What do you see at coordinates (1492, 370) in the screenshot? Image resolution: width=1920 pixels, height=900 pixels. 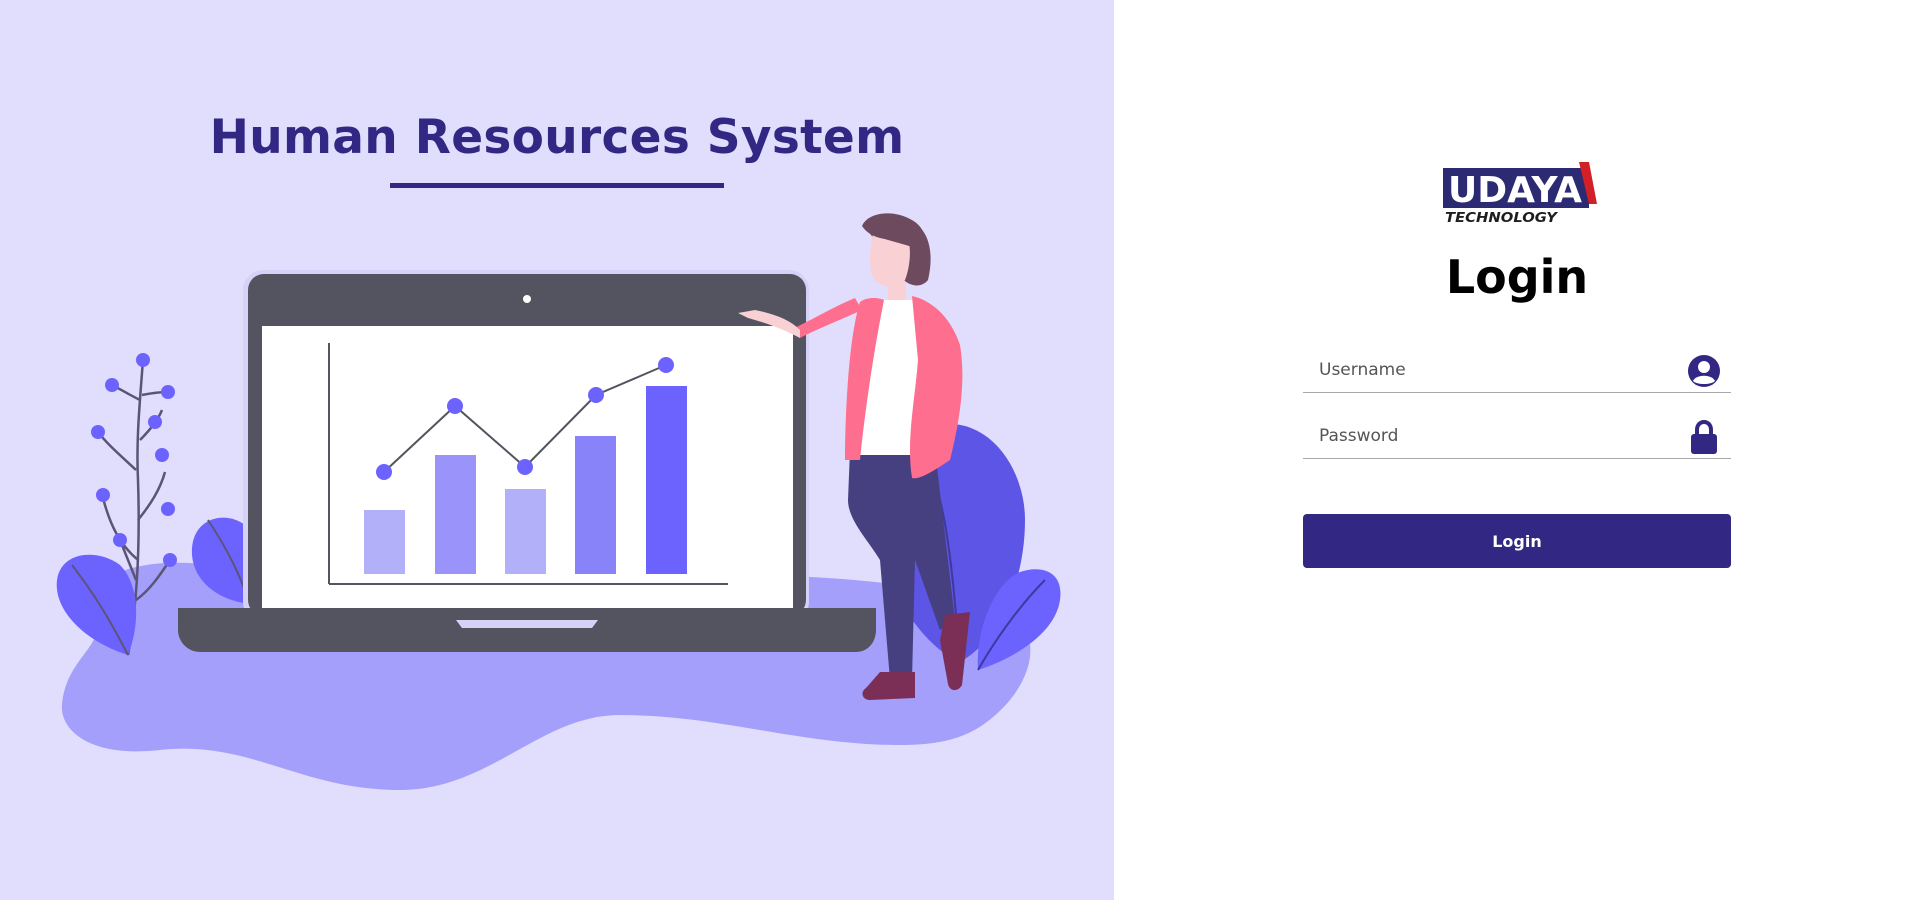 I see `username-input` at bounding box center [1492, 370].